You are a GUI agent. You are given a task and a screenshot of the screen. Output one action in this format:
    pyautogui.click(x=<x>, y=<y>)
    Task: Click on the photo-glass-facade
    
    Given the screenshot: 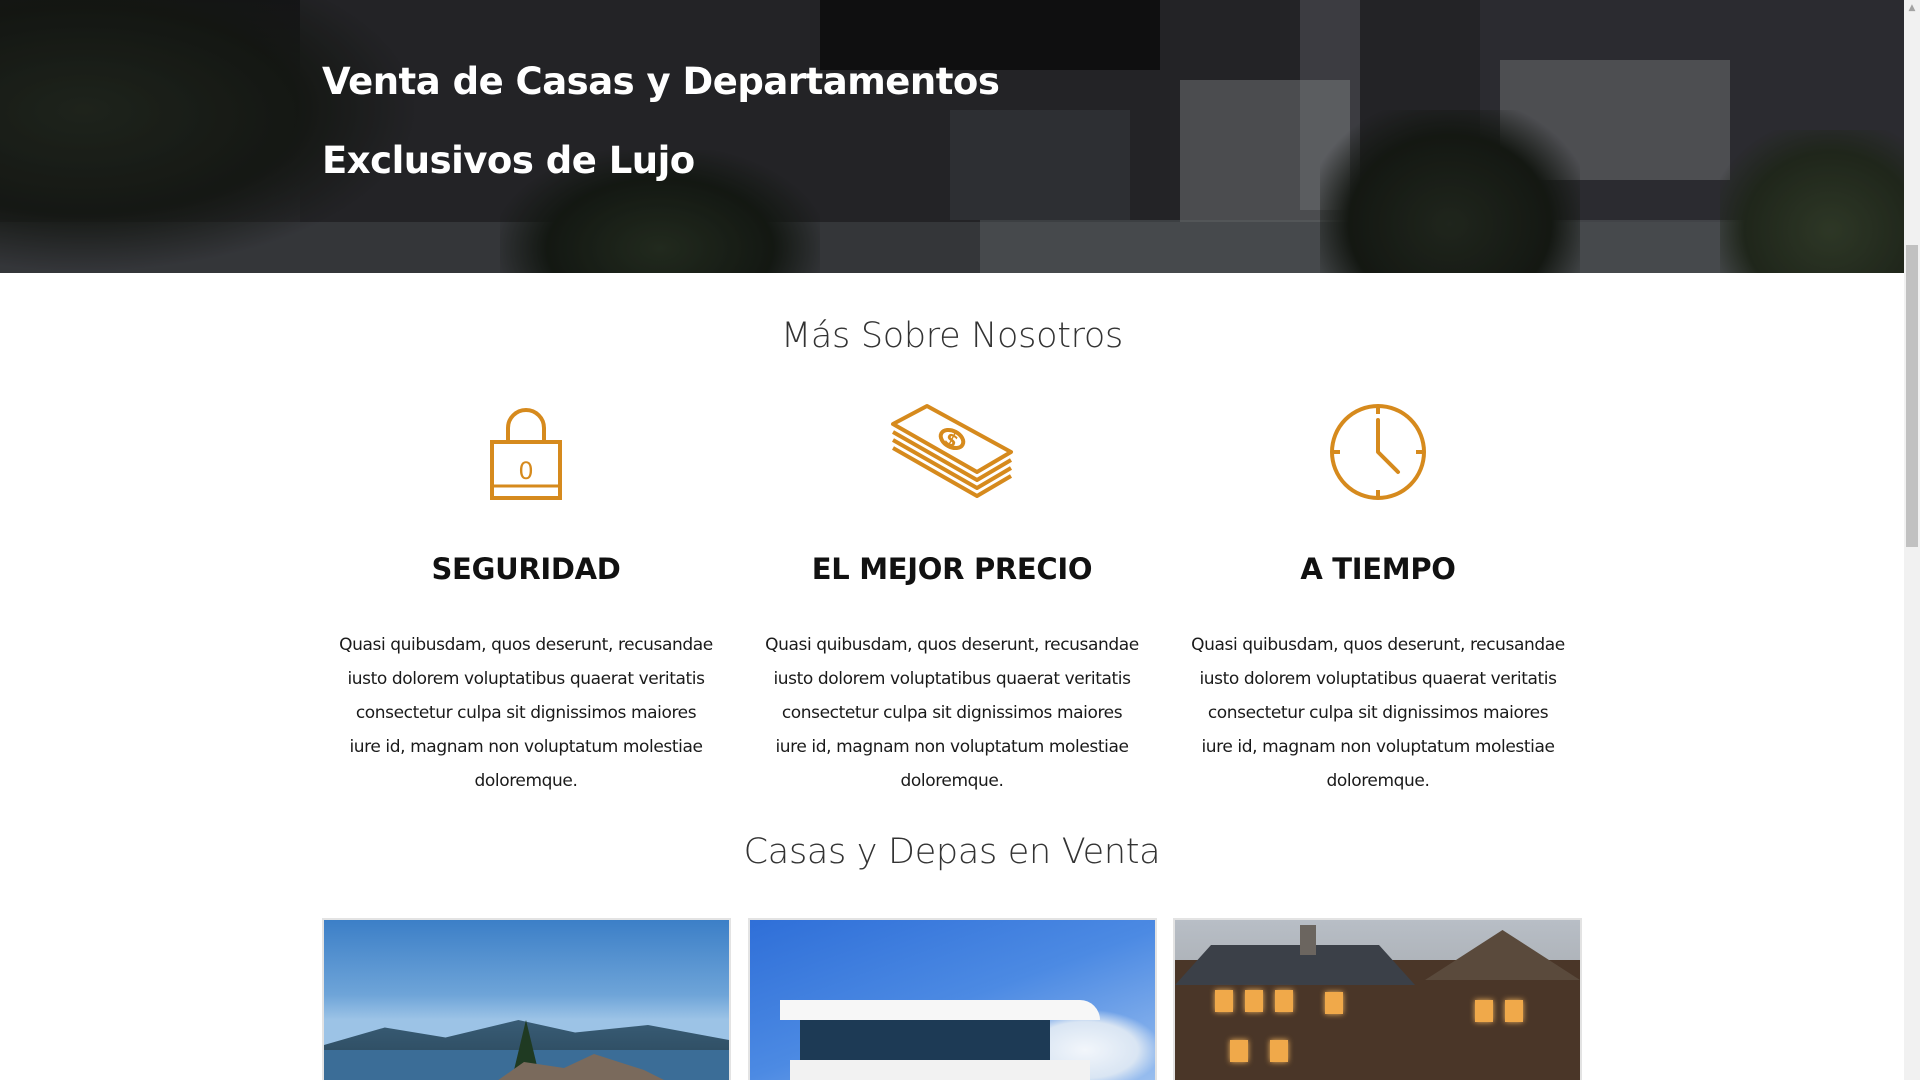 What is the action you would take?
    pyautogui.click(x=924, y=1040)
    